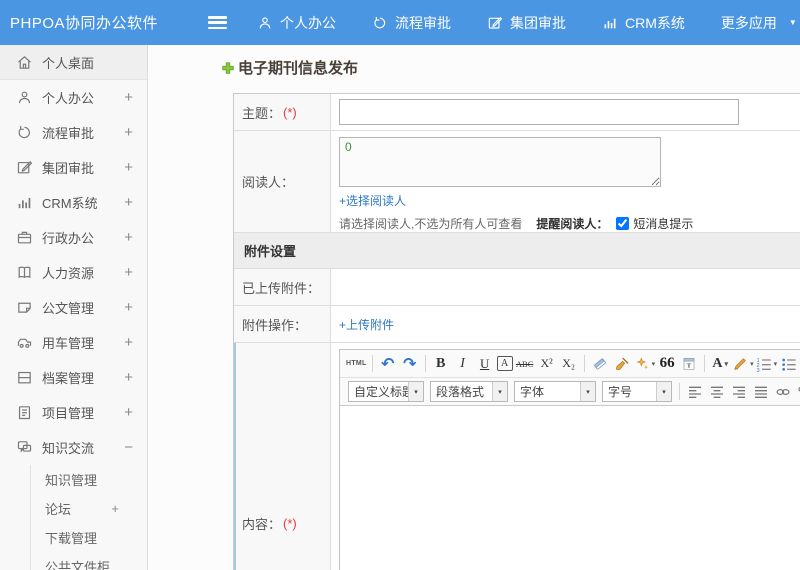 This screenshot has height=570, width=800. What do you see at coordinates (797, 392) in the screenshot?
I see `unlink-icon` at bounding box center [797, 392].